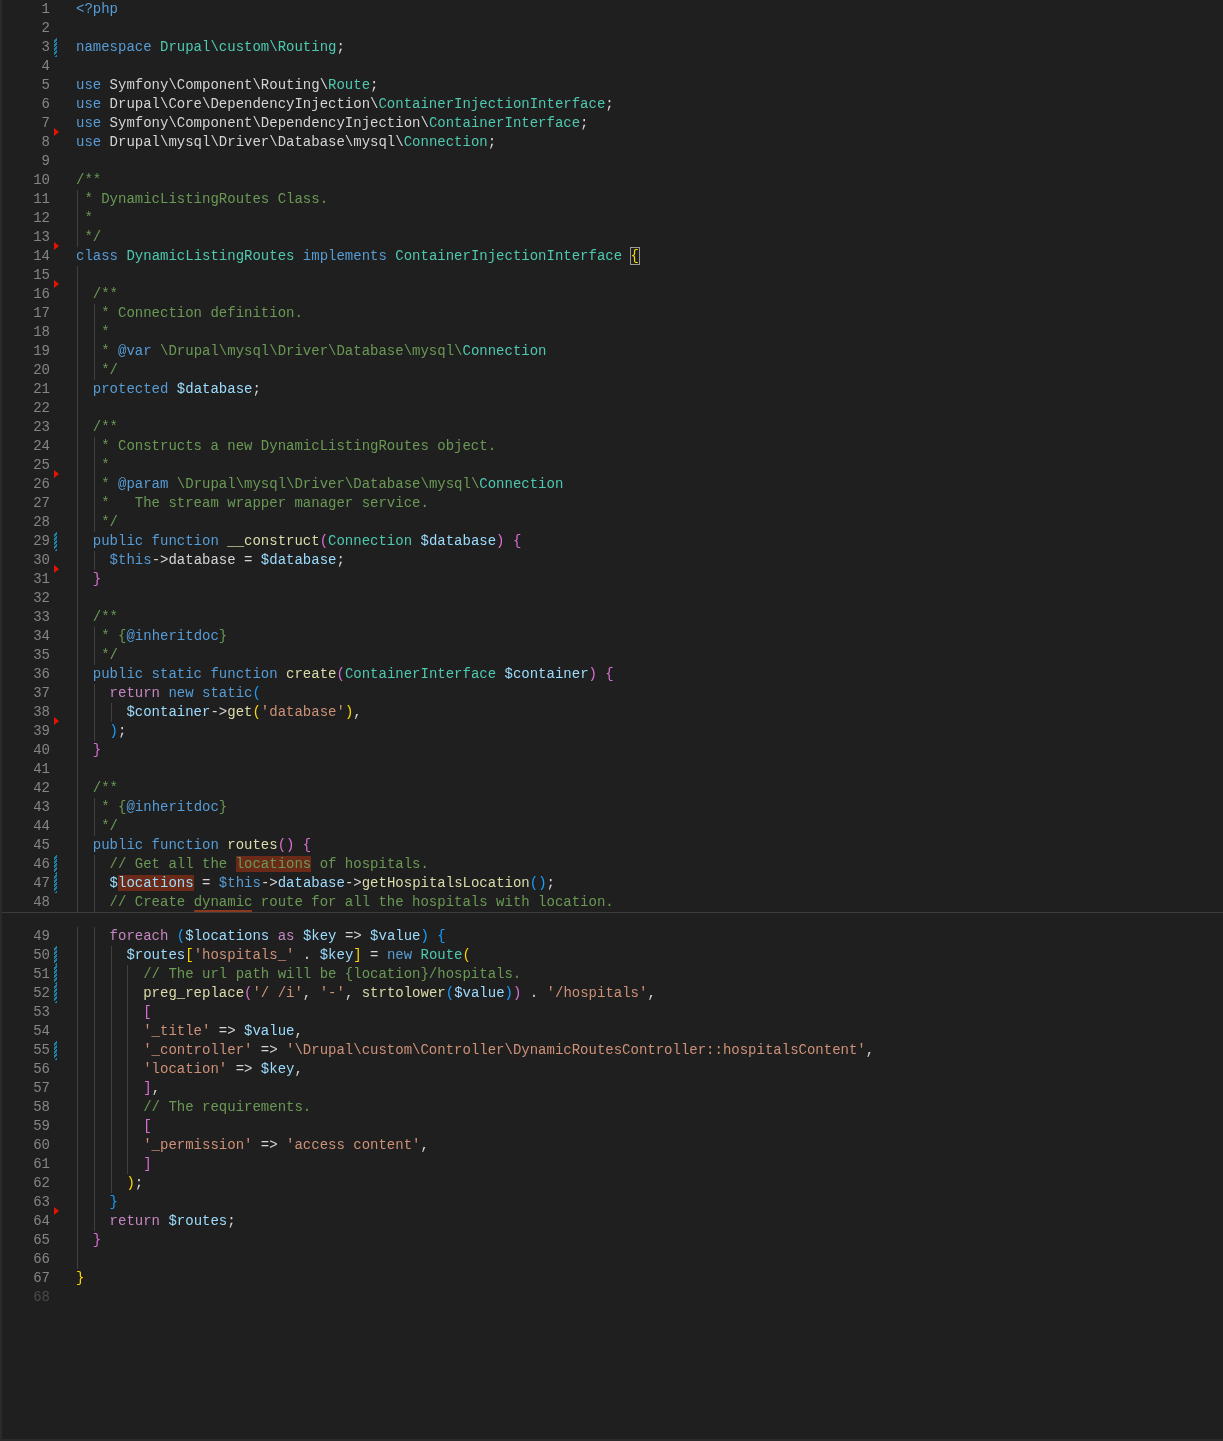 This screenshot has width=1223, height=1441. I want to click on code-line: // Get all the locations of hospitals., so click(268, 864).